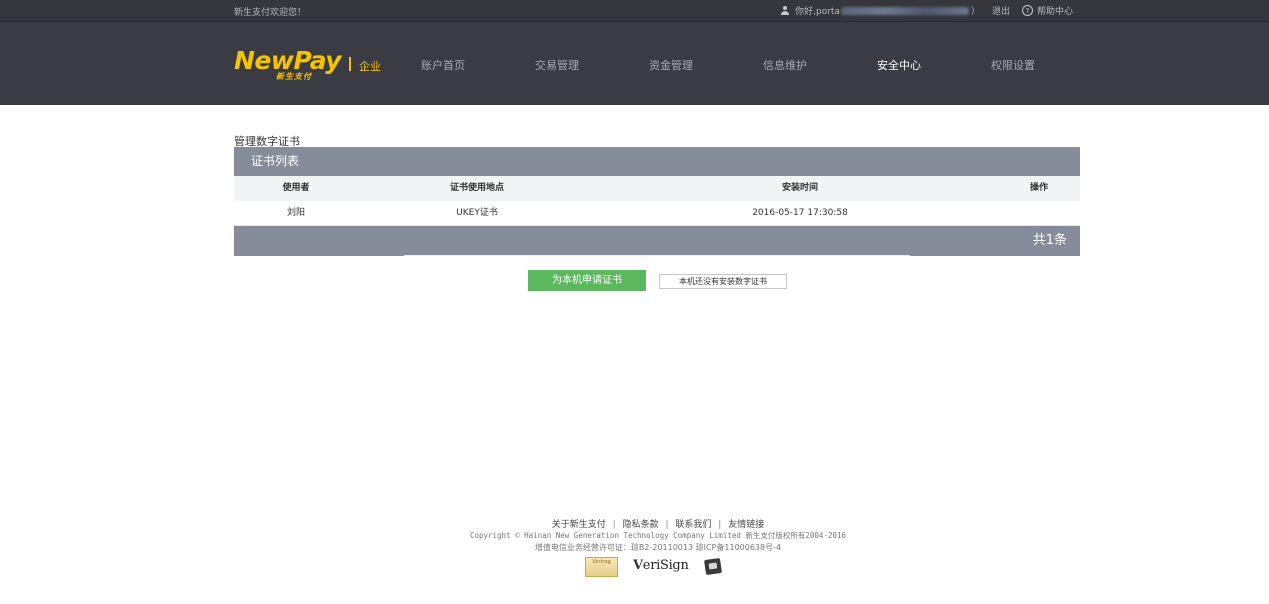  I want to click on footer-link-about: 关于新生支付, so click(579, 525).